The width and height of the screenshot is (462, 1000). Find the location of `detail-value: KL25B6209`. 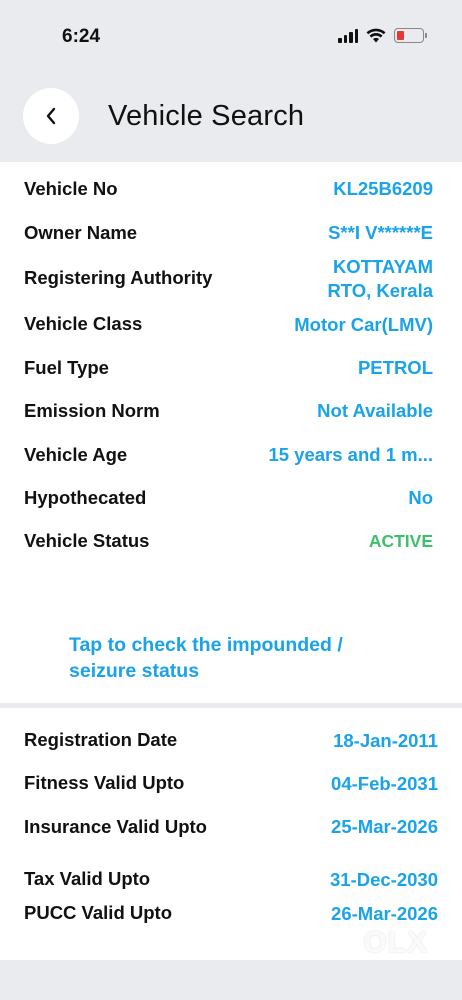

detail-value: KL25B6209 is located at coordinates (383, 188).